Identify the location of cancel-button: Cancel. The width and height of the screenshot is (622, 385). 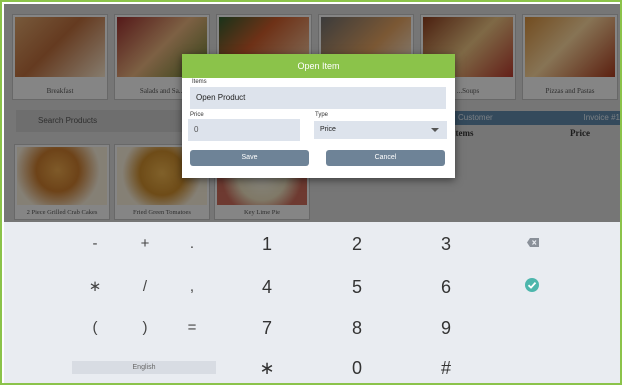
(385, 158).